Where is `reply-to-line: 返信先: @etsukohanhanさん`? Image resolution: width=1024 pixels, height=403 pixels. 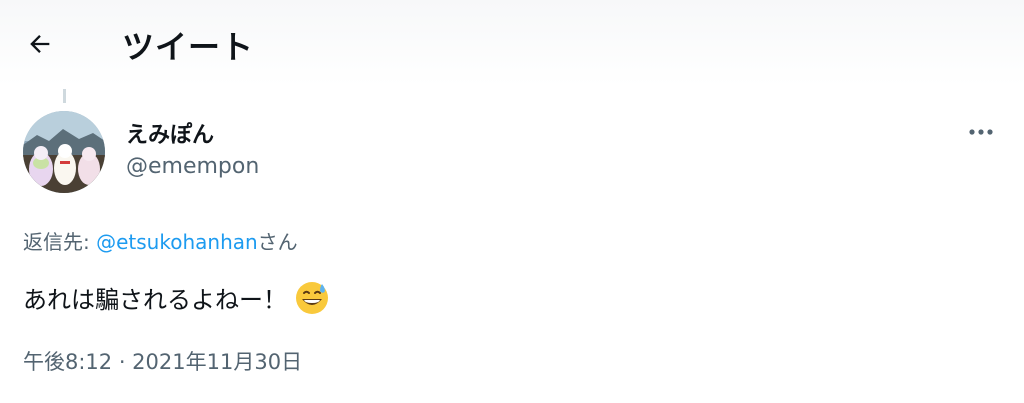
reply-to-line: 返信先: @etsukohanhanさん is located at coordinates (160, 240).